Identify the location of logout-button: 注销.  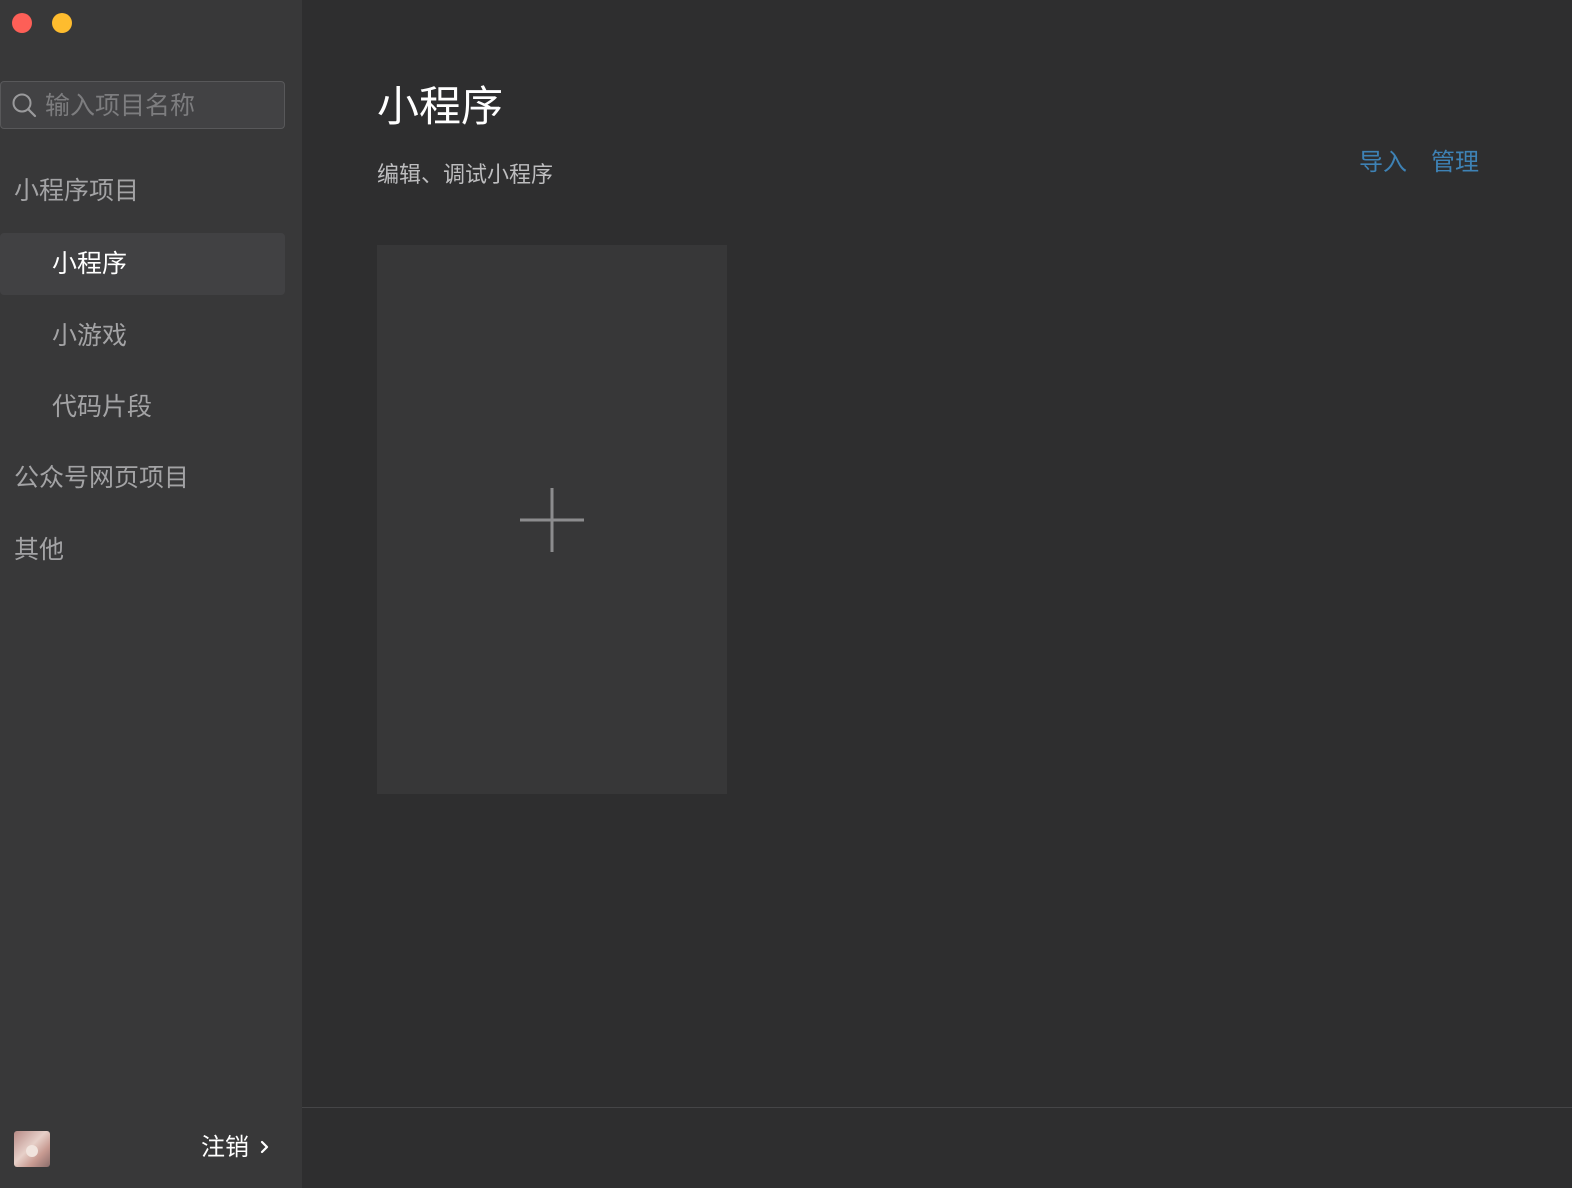
(236, 1147).